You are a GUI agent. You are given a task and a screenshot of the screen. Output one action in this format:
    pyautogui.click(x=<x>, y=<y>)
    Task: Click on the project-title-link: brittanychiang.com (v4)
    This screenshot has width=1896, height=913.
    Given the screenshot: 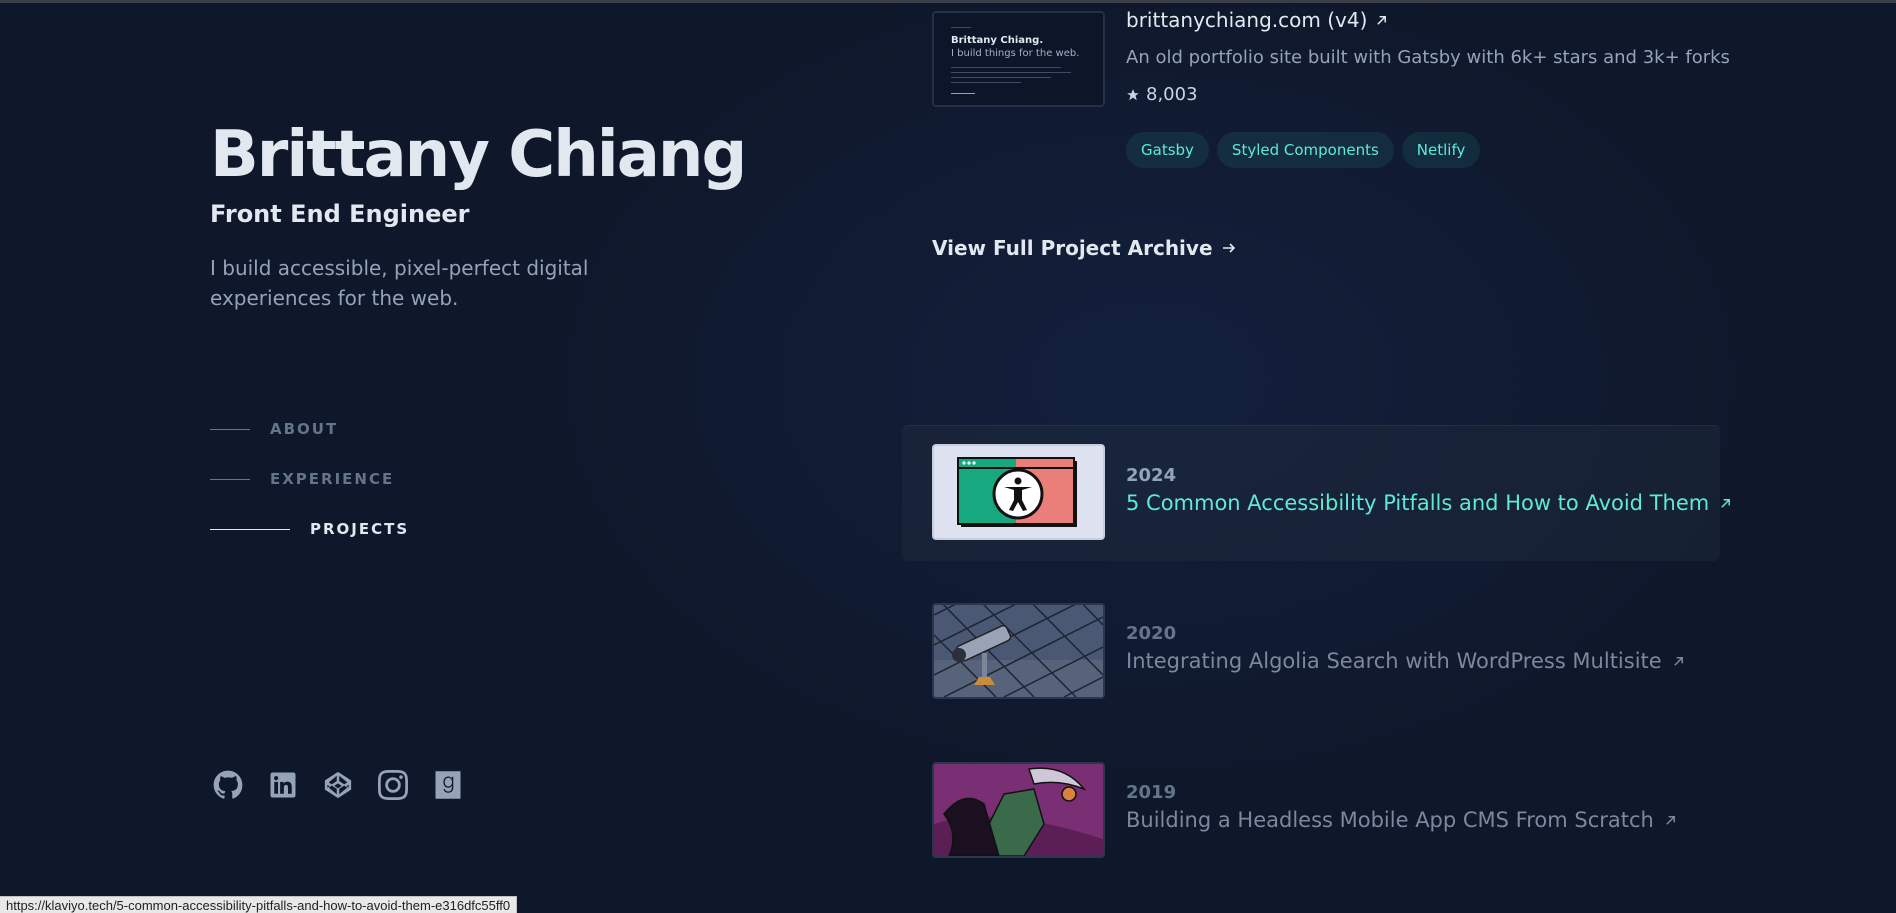 What is the action you would take?
    pyautogui.click(x=1257, y=20)
    